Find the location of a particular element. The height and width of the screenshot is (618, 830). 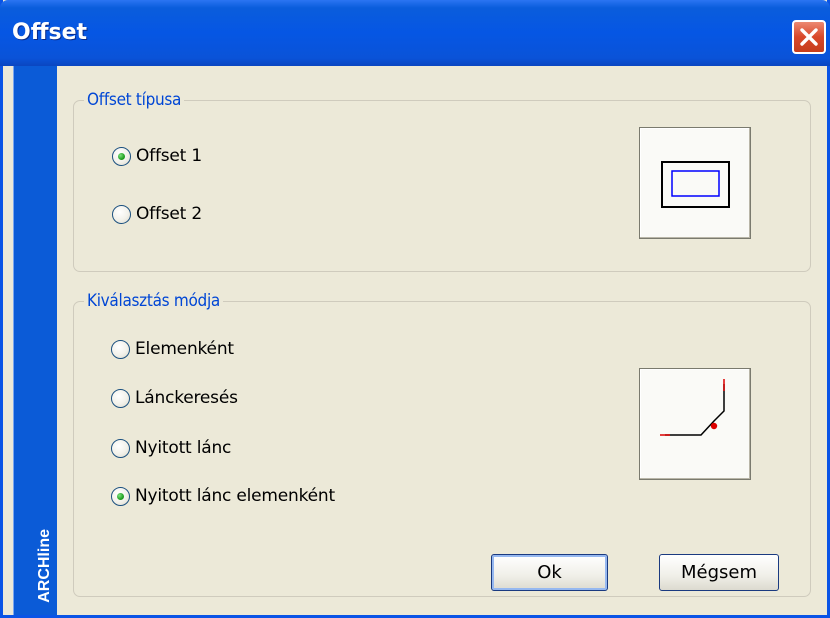

radio-elemenkent-label: Elemenként is located at coordinates (184, 349).